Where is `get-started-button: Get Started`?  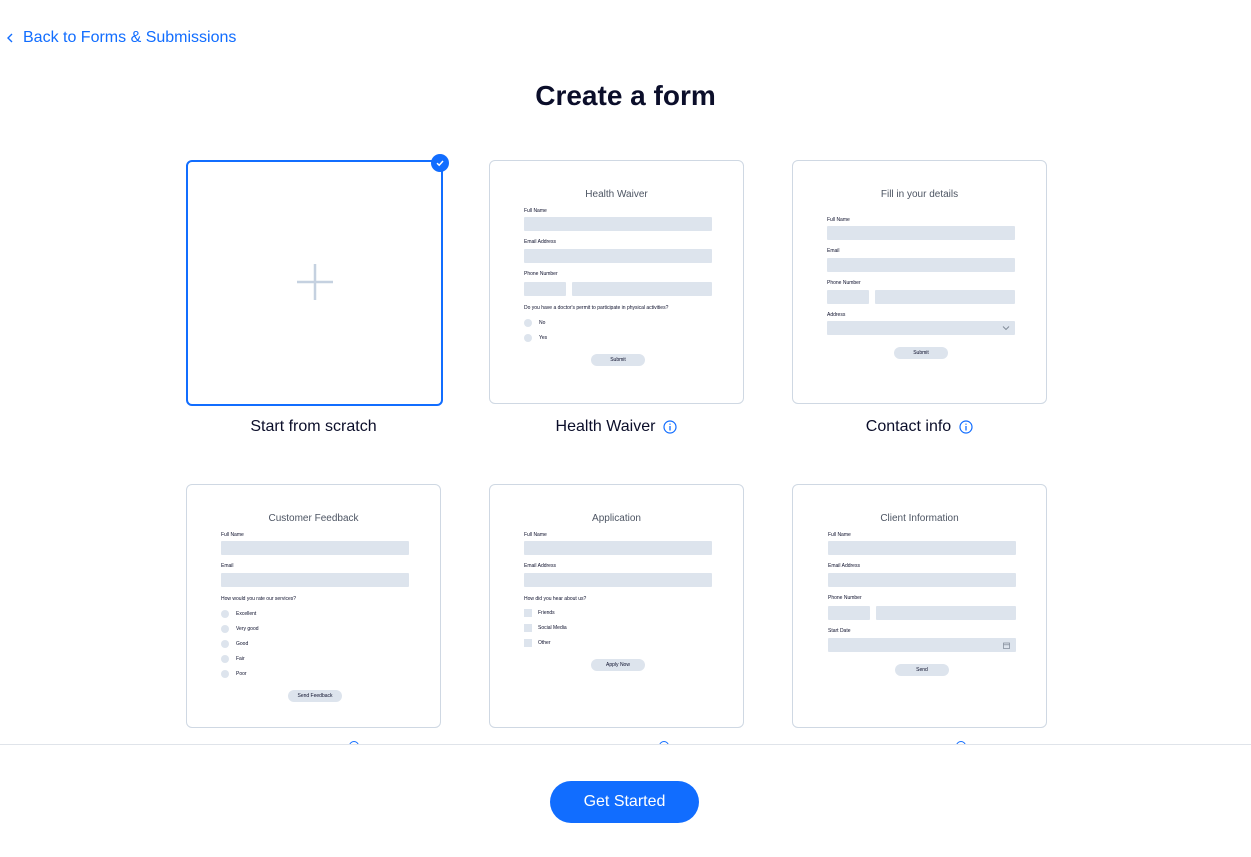 get-started-button: Get Started is located at coordinates (624, 802).